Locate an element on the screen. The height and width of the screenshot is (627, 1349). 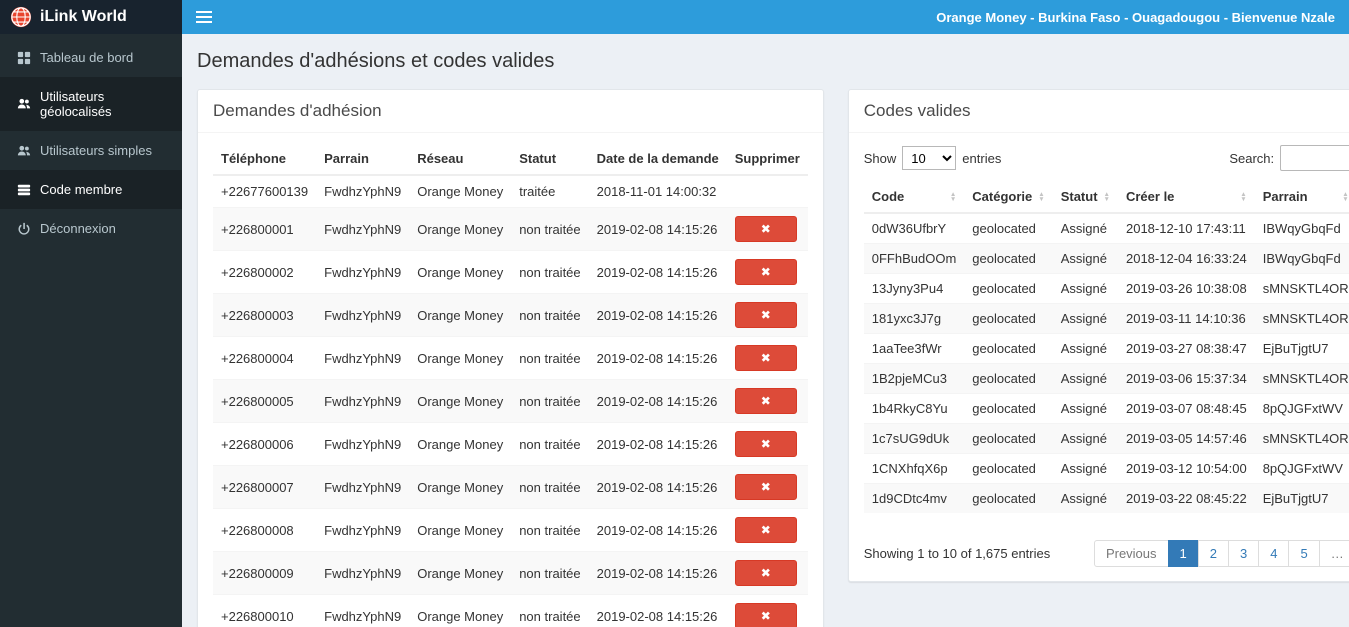
request-phone: +226800002 is located at coordinates (265, 272).